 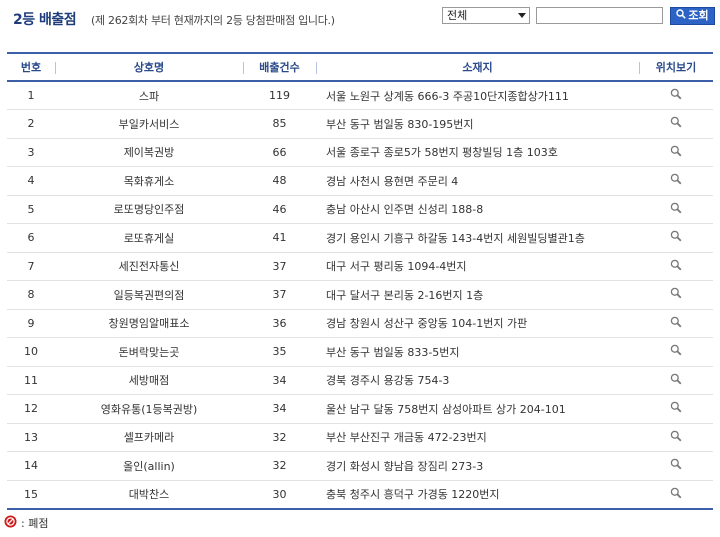 I want to click on table-row: 7 세진전자통신 37 대구 서구 평리동 1094-4번지, so click(x=360, y=266).